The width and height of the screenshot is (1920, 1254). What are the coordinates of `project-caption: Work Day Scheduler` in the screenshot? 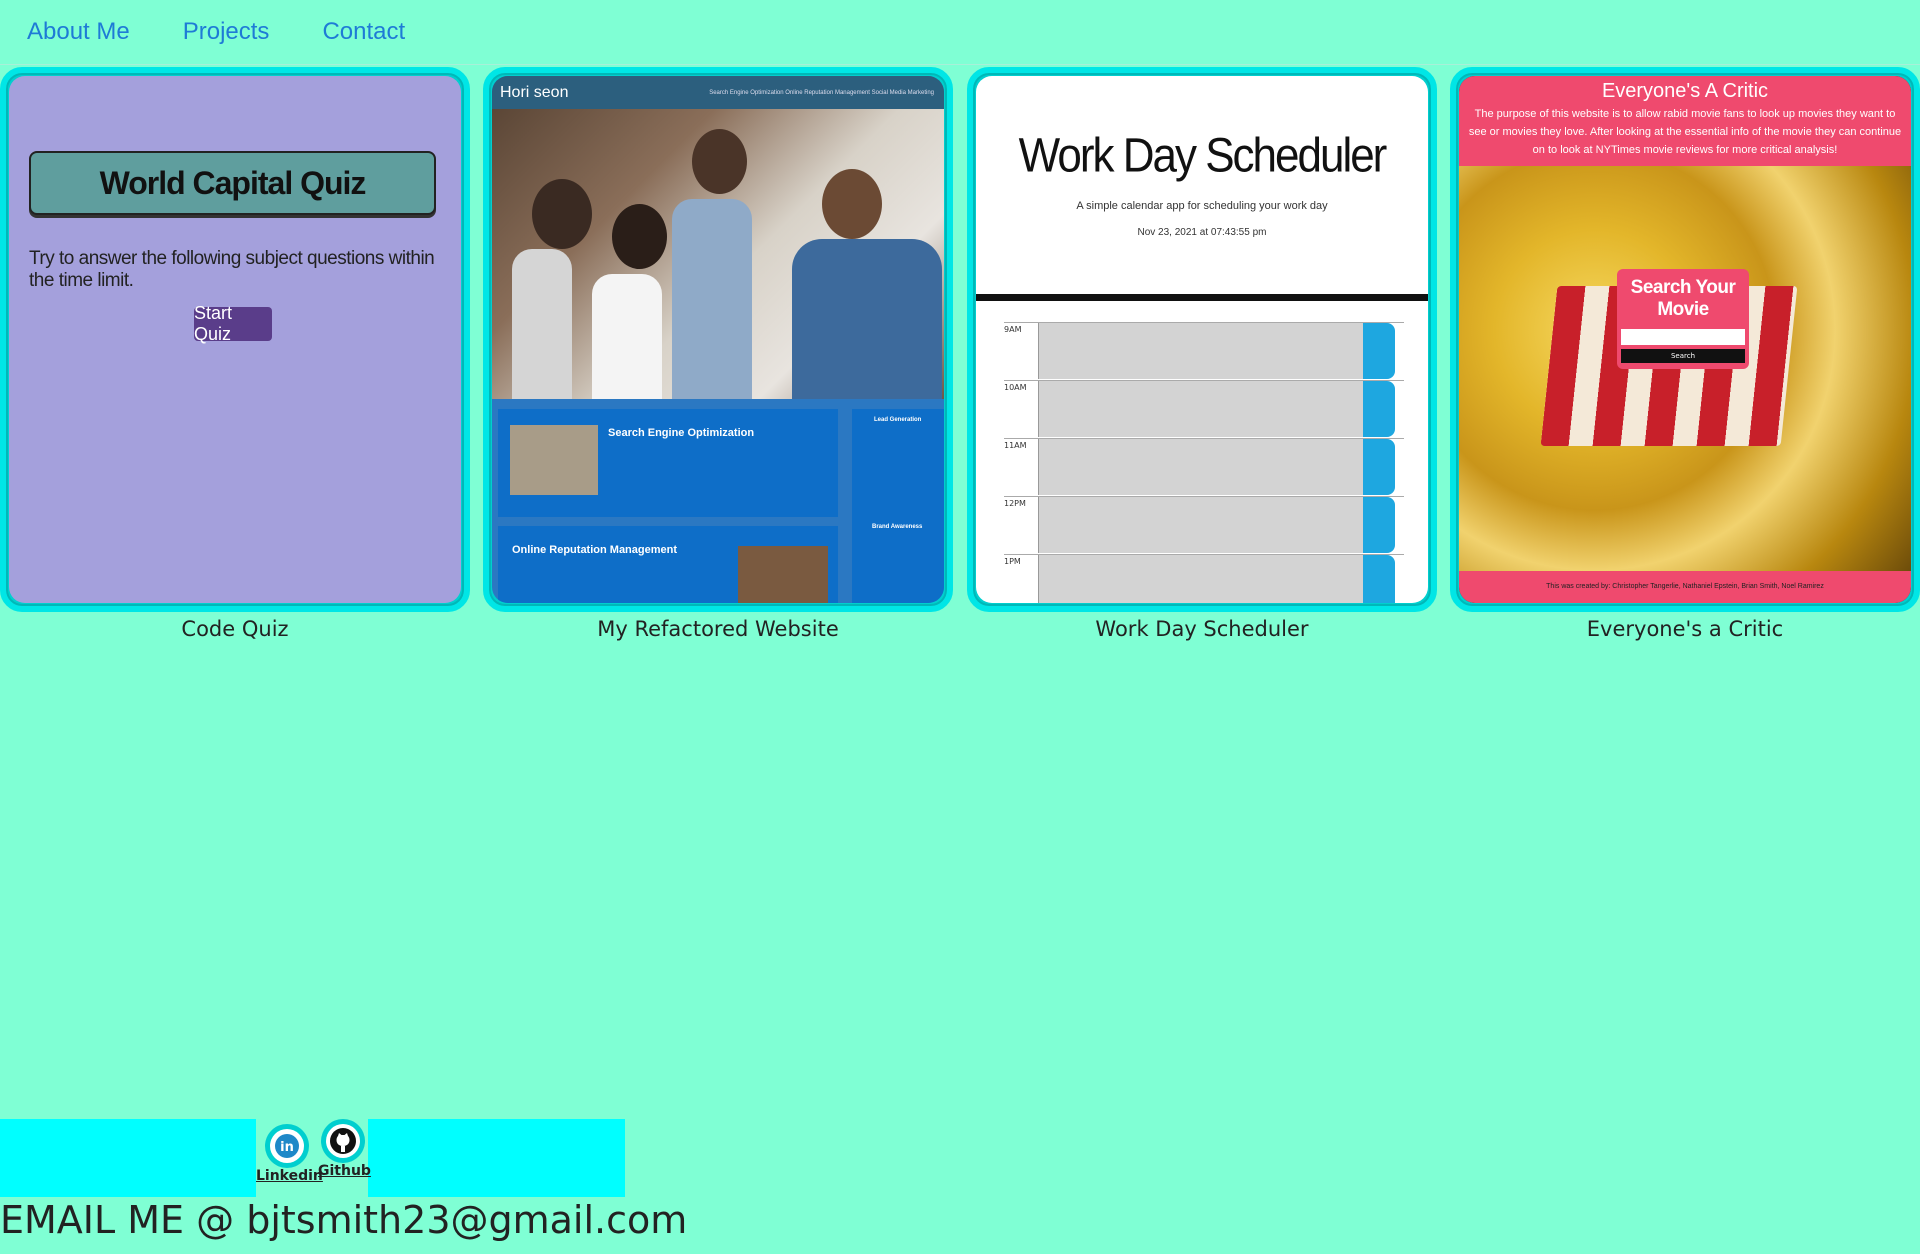 It's located at (1202, 629).